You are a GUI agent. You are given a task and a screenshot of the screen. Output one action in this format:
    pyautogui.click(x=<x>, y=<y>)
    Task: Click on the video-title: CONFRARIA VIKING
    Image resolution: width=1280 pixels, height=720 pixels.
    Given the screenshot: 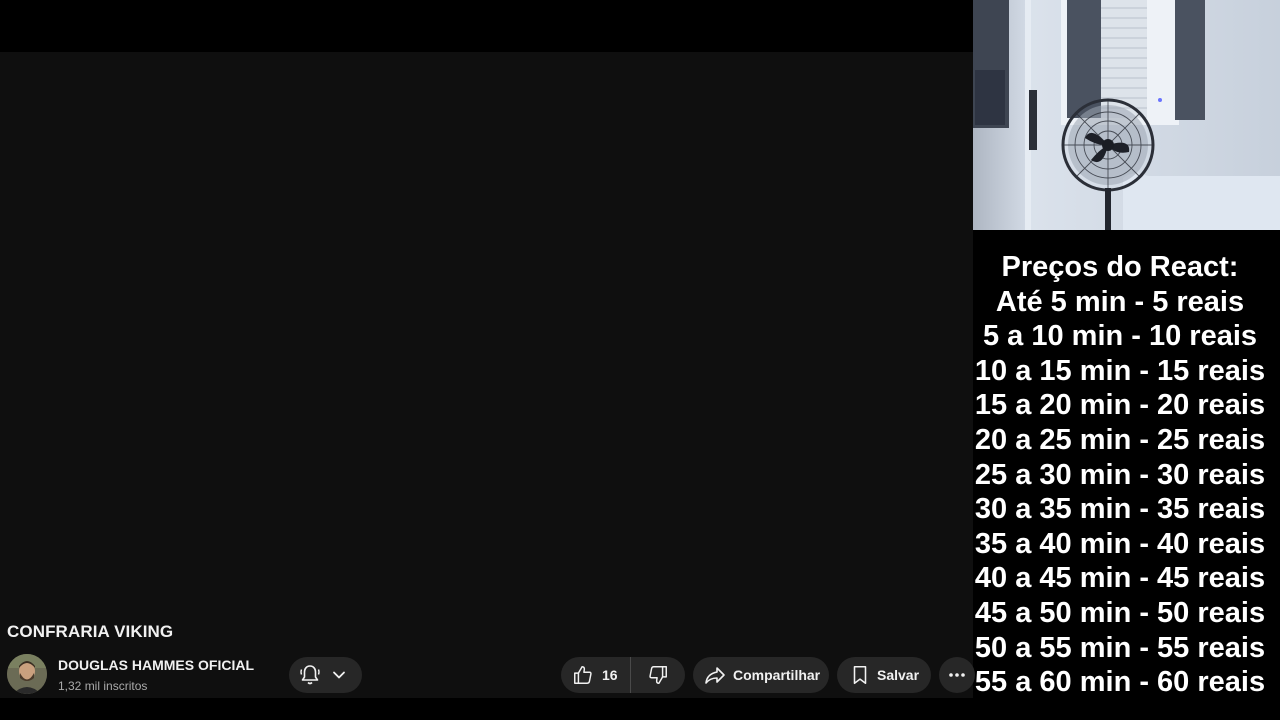 What is the action you would take?
    pyautogui.click(x=90, y=631)
    